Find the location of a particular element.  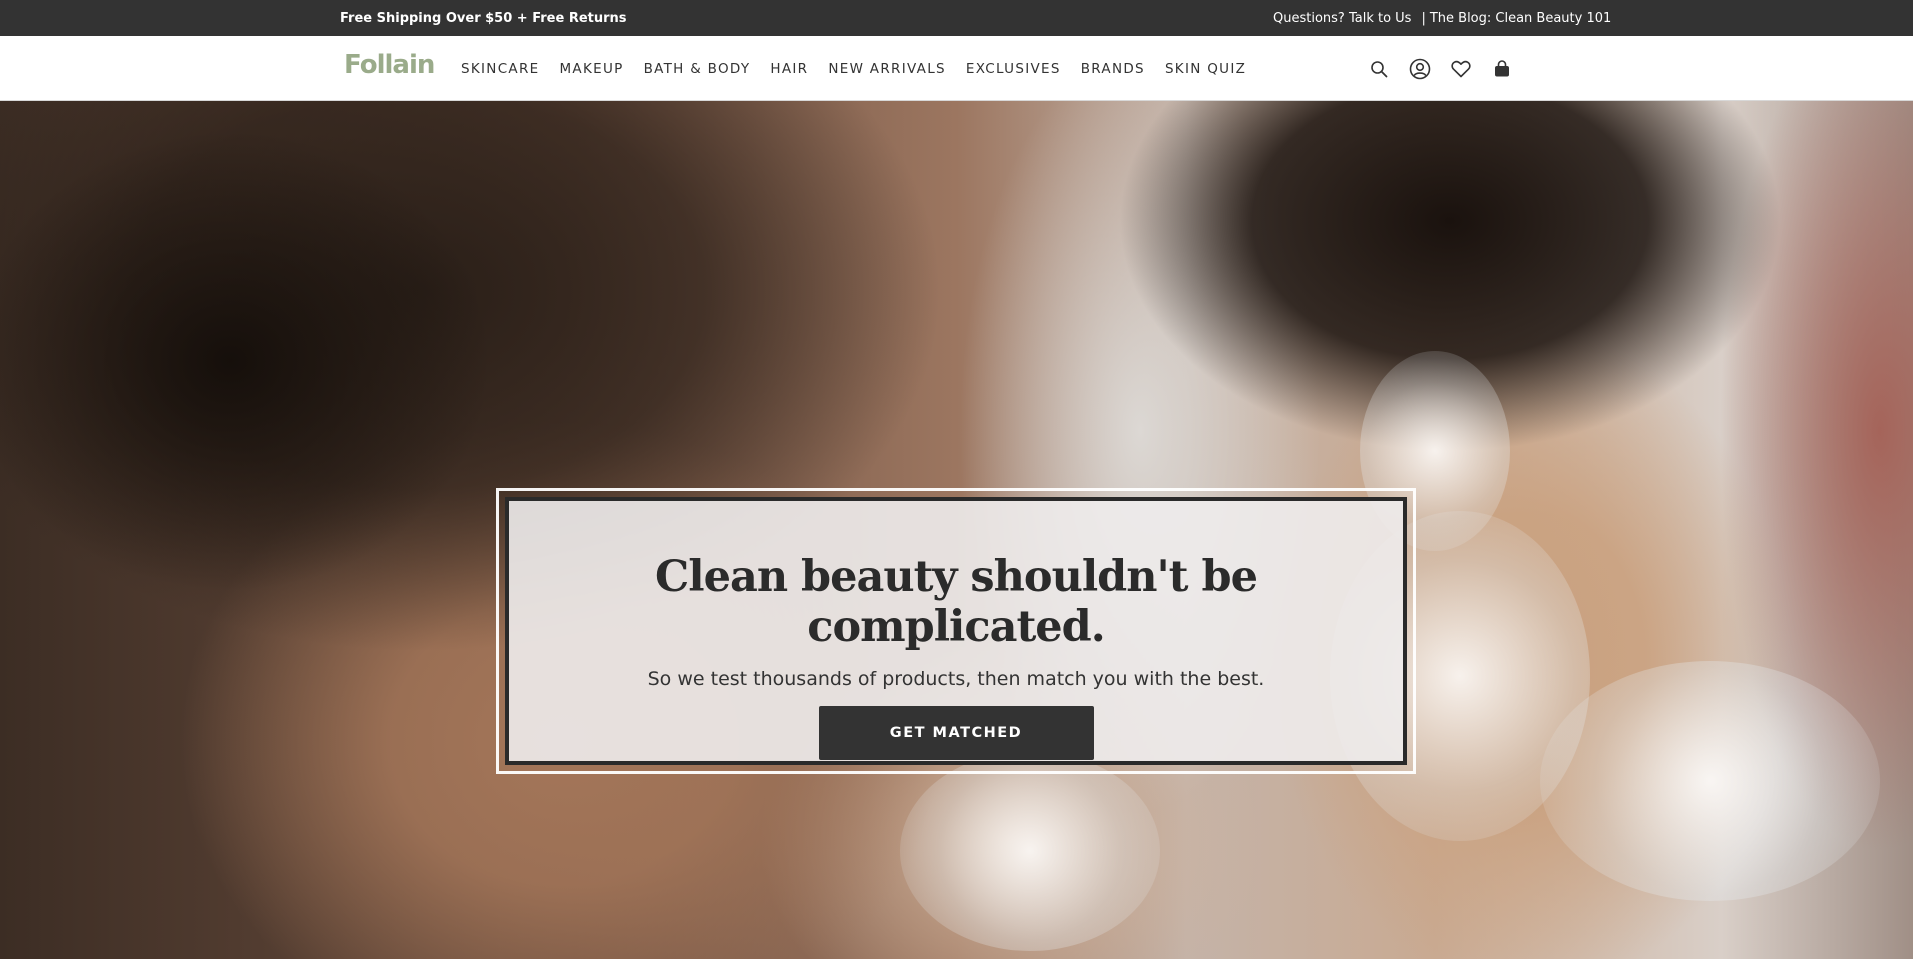

bag-icon is located at coordinates (1502, 69).